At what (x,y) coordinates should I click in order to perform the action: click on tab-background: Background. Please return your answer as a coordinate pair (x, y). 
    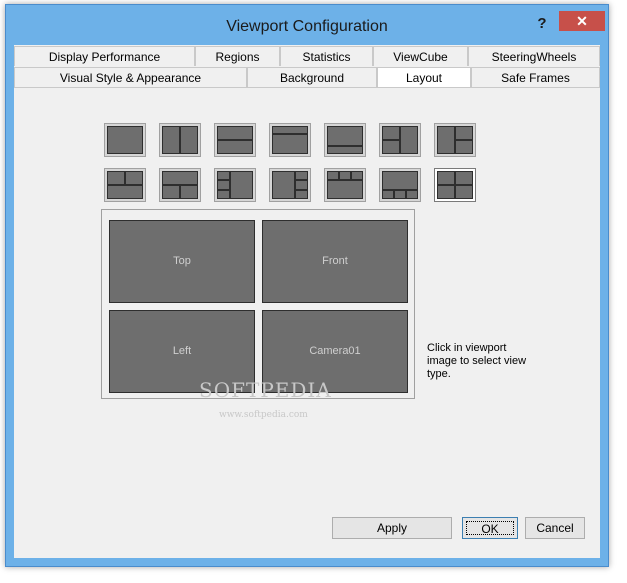
    Looking at the image, I should click on (312, 77).